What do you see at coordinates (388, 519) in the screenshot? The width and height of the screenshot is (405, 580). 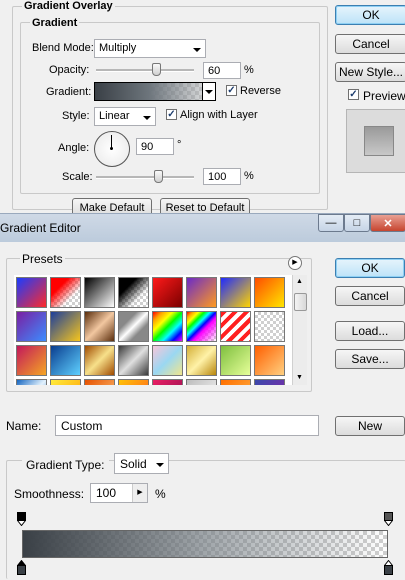 I see `opacity-stop-right` at bounding box center [388, 519].